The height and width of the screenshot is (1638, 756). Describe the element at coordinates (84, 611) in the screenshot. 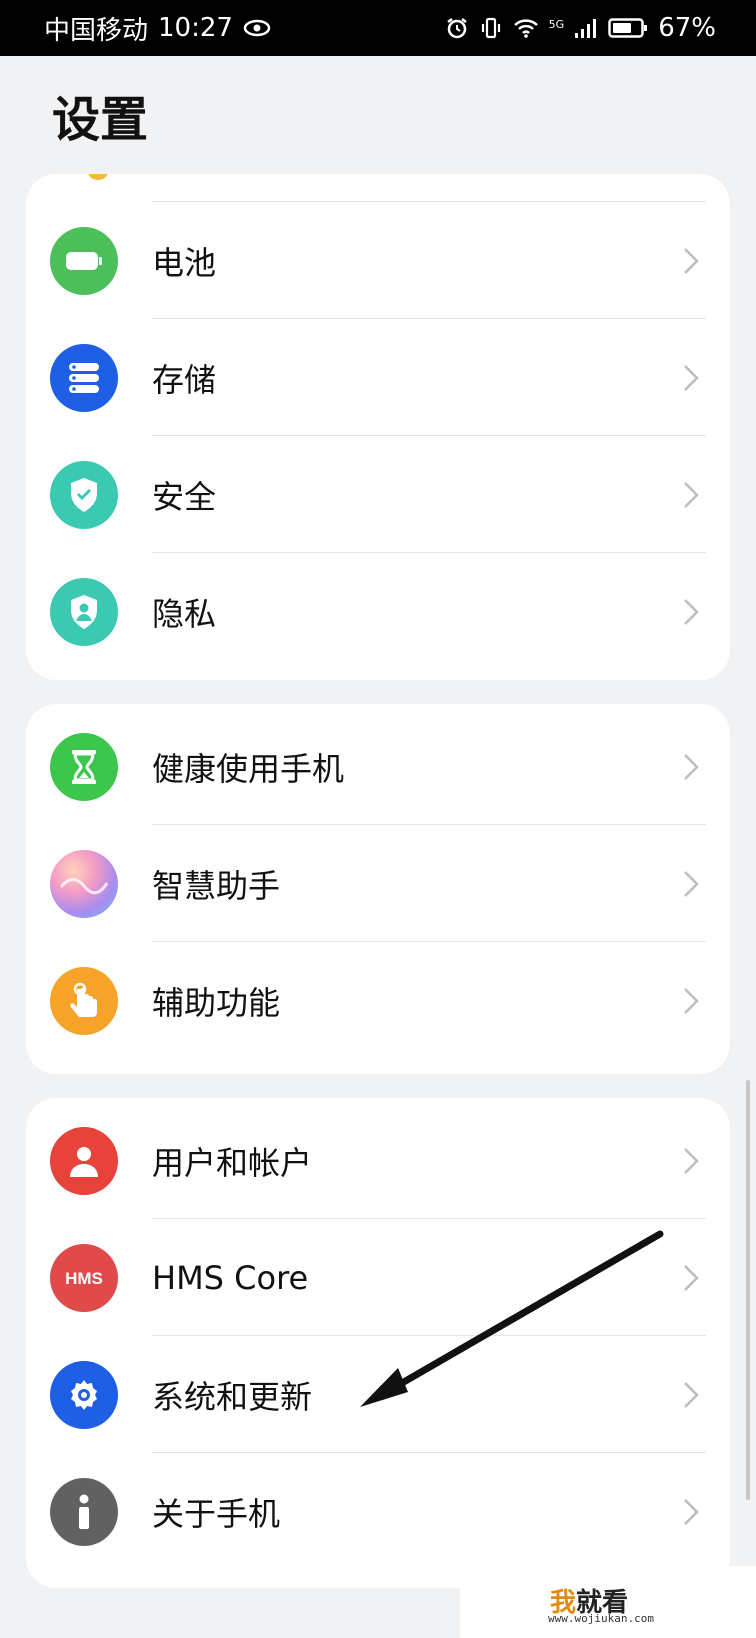

I see `privacy-icon` at that location.